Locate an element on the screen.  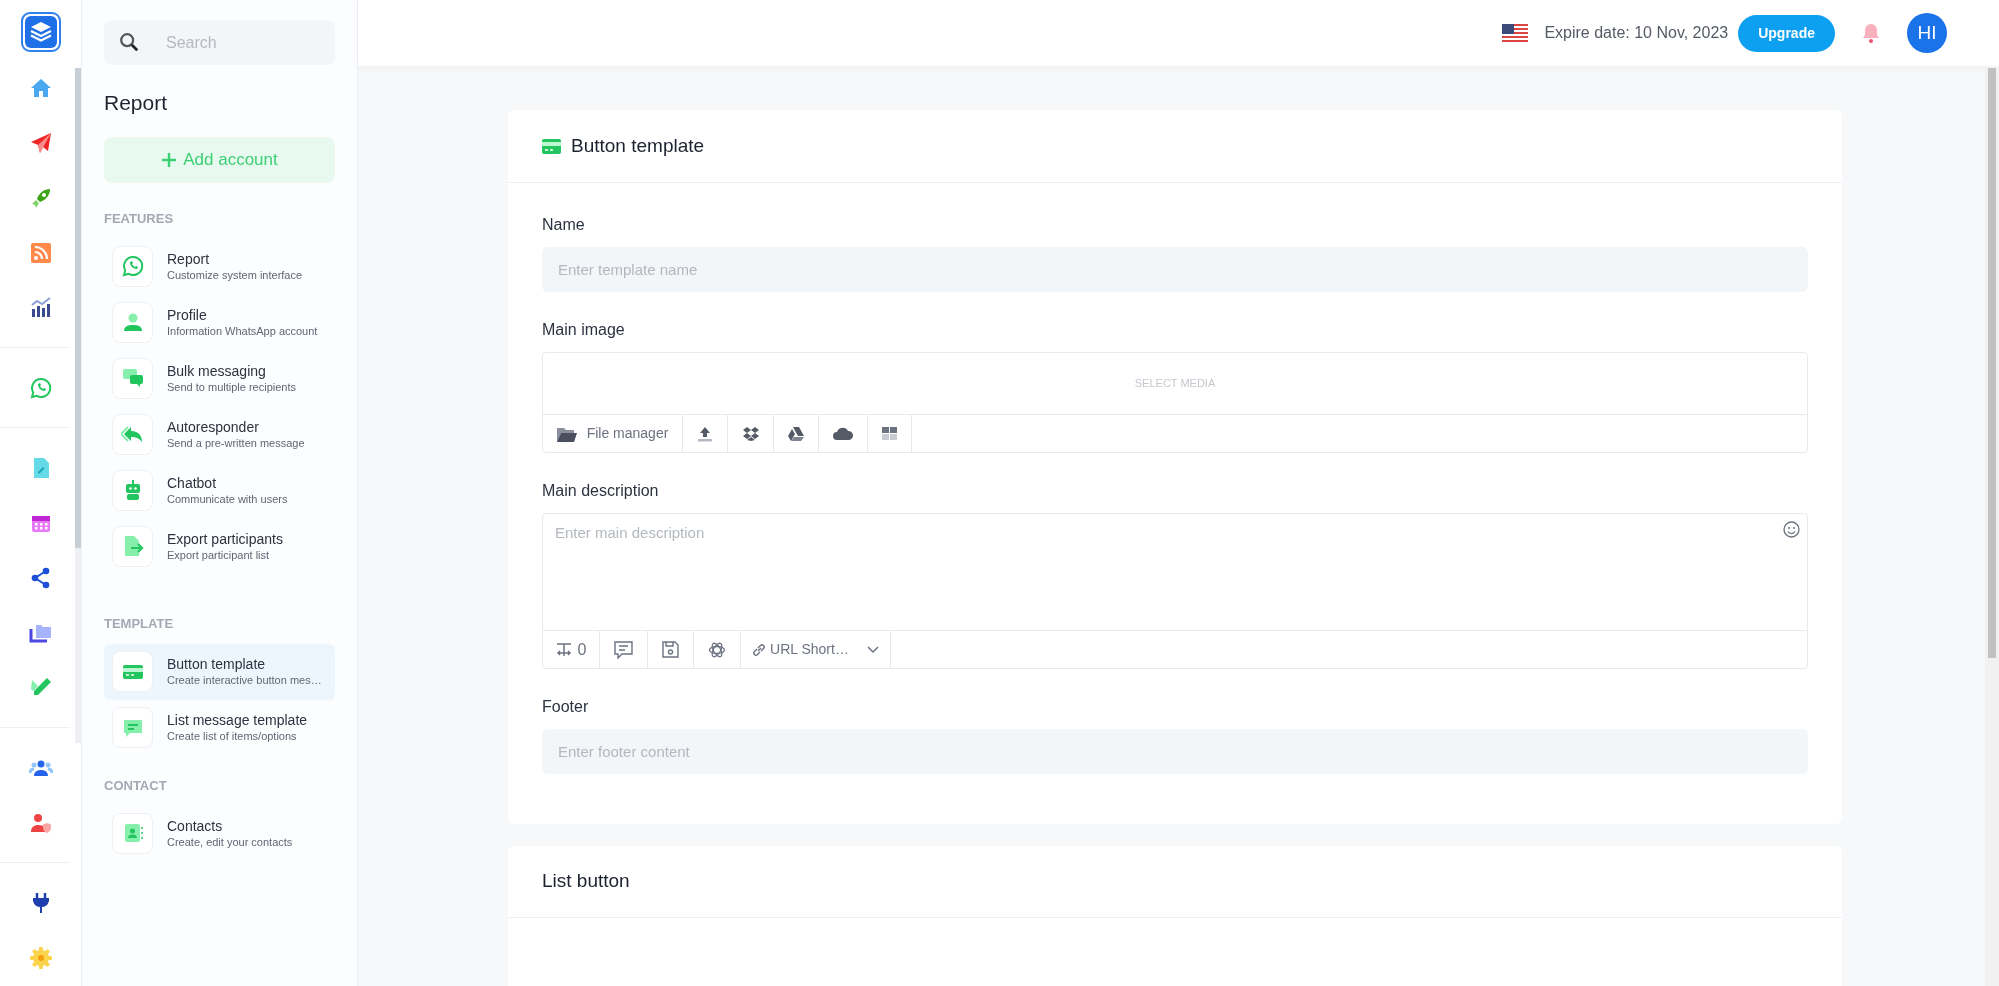
item-title: Profile is located at coordinates (187, 314).